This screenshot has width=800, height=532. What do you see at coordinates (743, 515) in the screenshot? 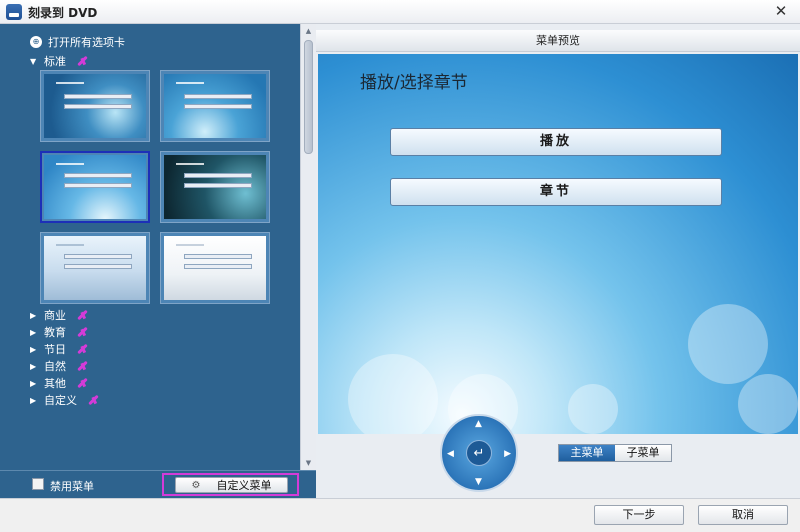
I see `cancel-button: 取消` at bounding box center [743, 515].